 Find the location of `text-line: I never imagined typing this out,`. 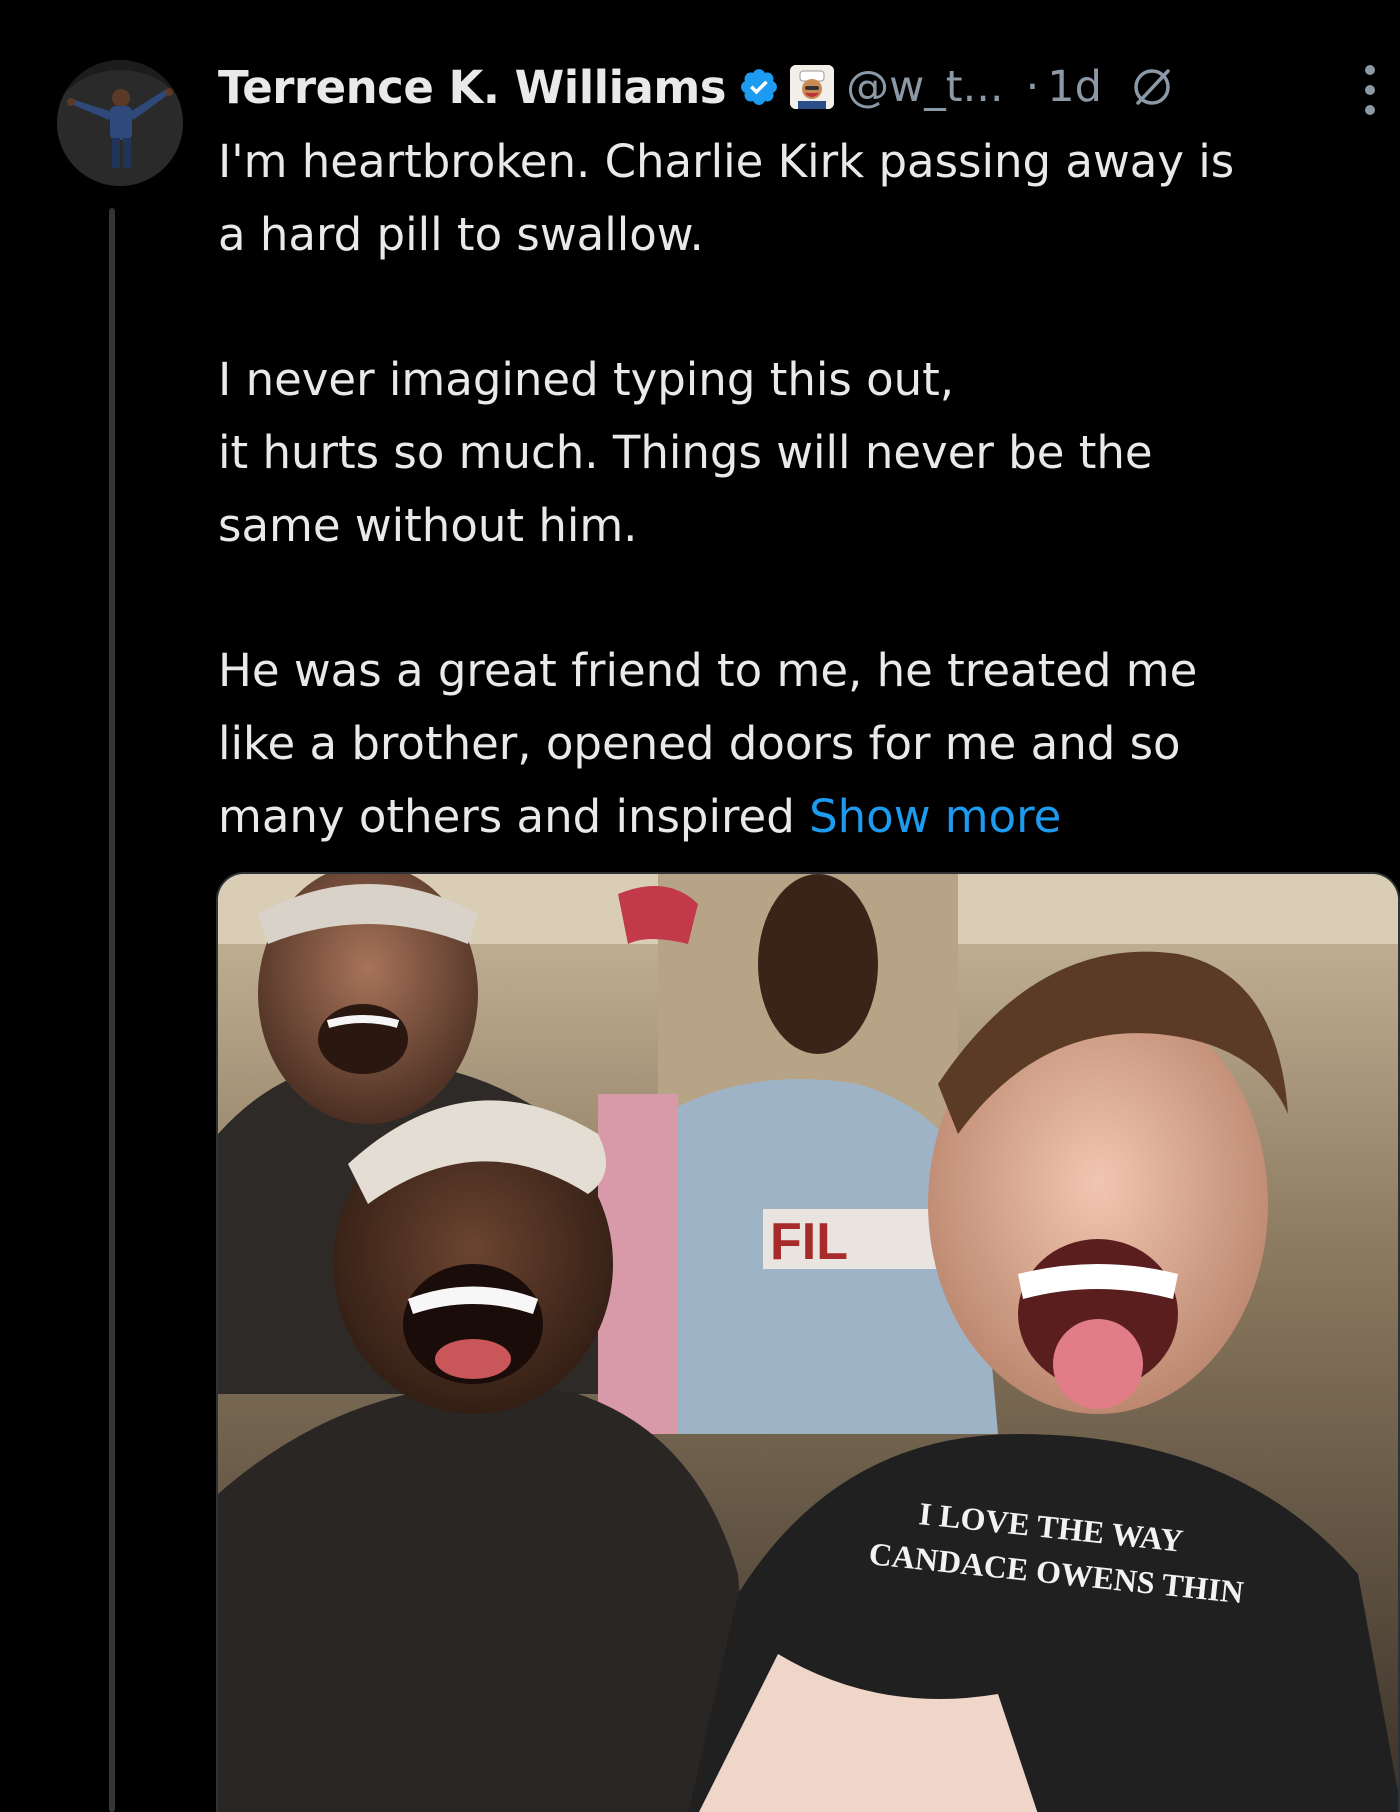

text-line: I never imagined typing this out, is located at coordinates (586, 379).